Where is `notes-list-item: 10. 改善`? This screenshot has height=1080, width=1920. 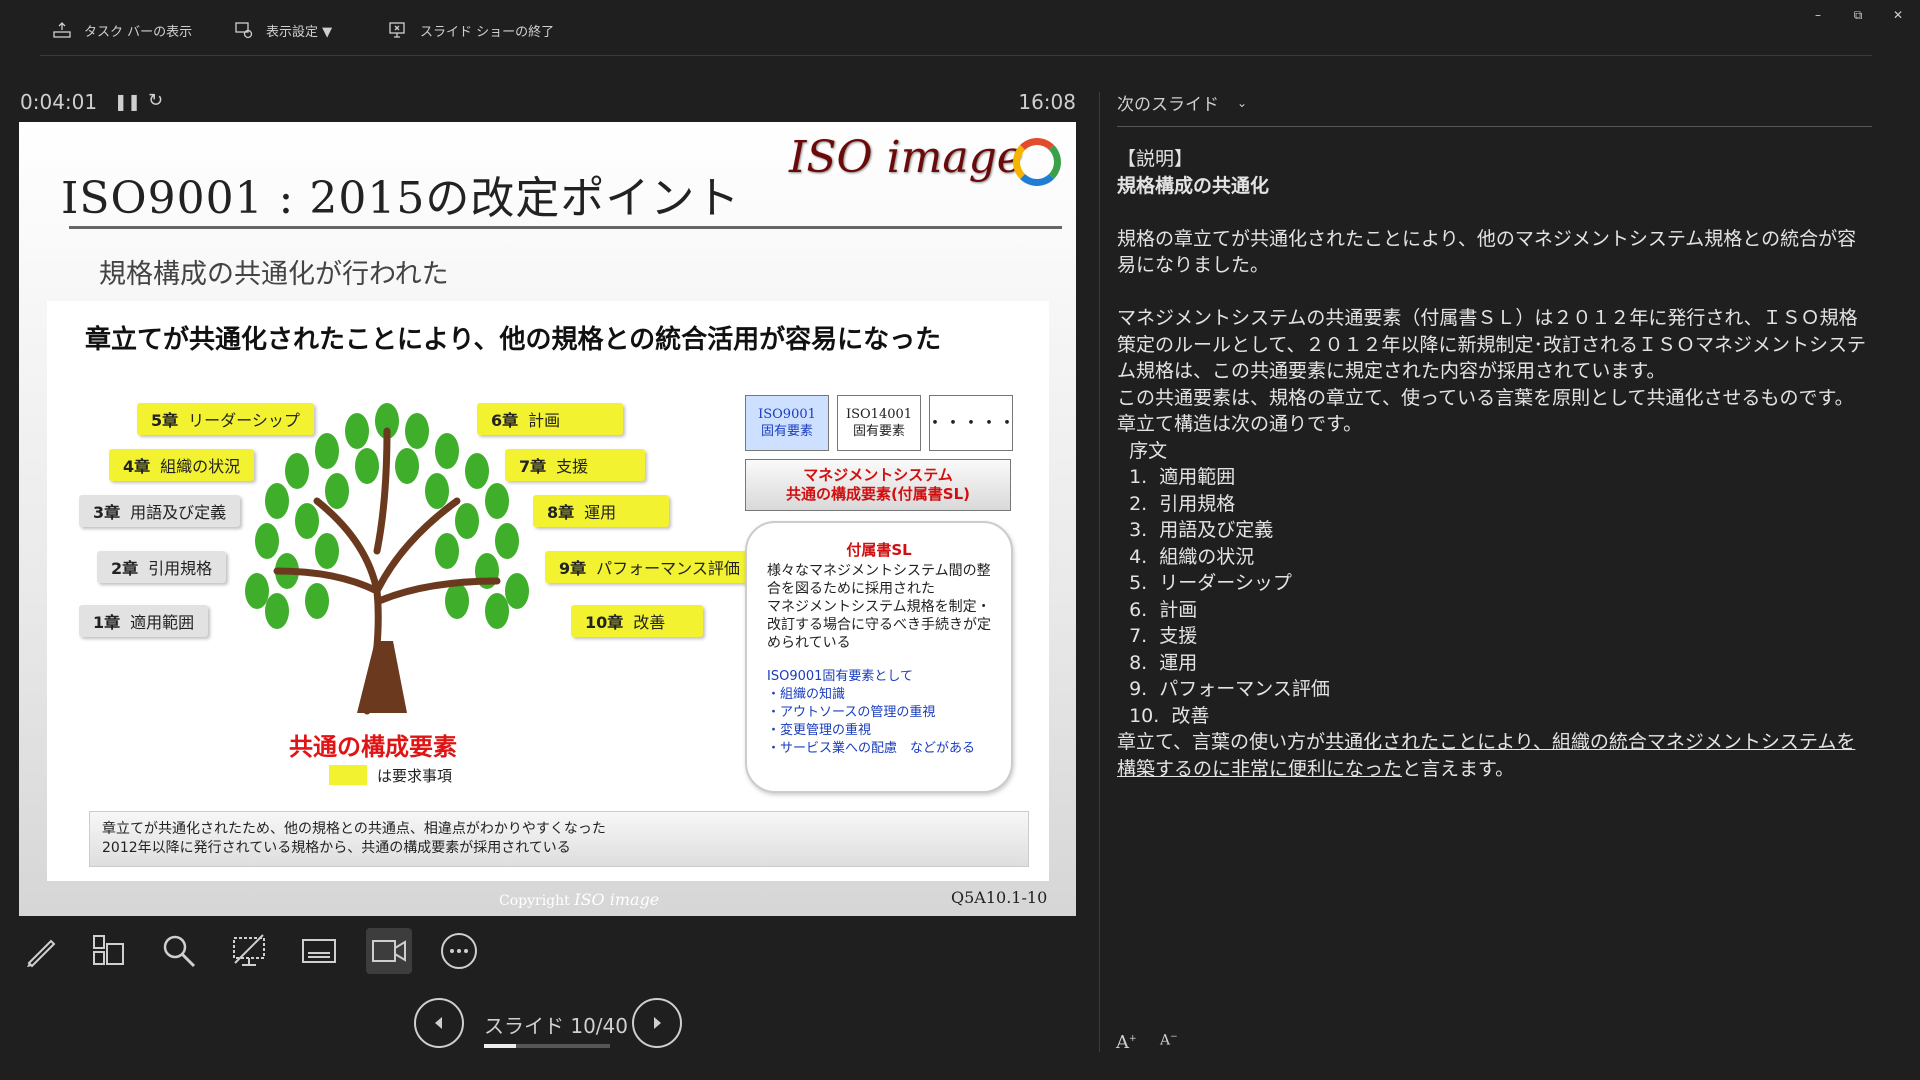 notes-list-item: 10. 改善 is located at coordinates (1163, 715).